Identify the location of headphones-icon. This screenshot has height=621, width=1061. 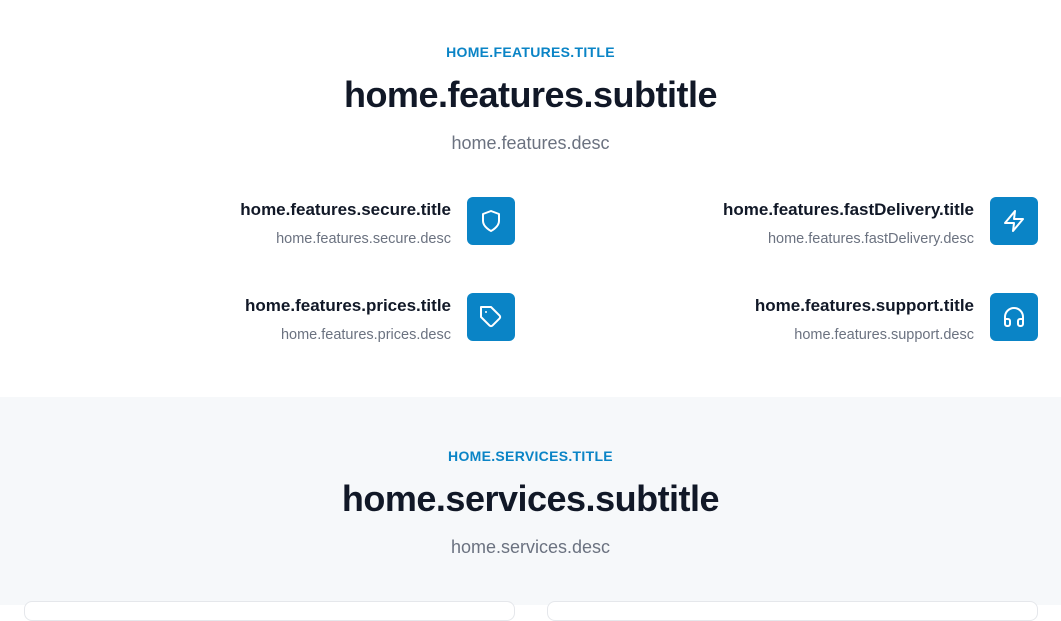
(1014, 317).